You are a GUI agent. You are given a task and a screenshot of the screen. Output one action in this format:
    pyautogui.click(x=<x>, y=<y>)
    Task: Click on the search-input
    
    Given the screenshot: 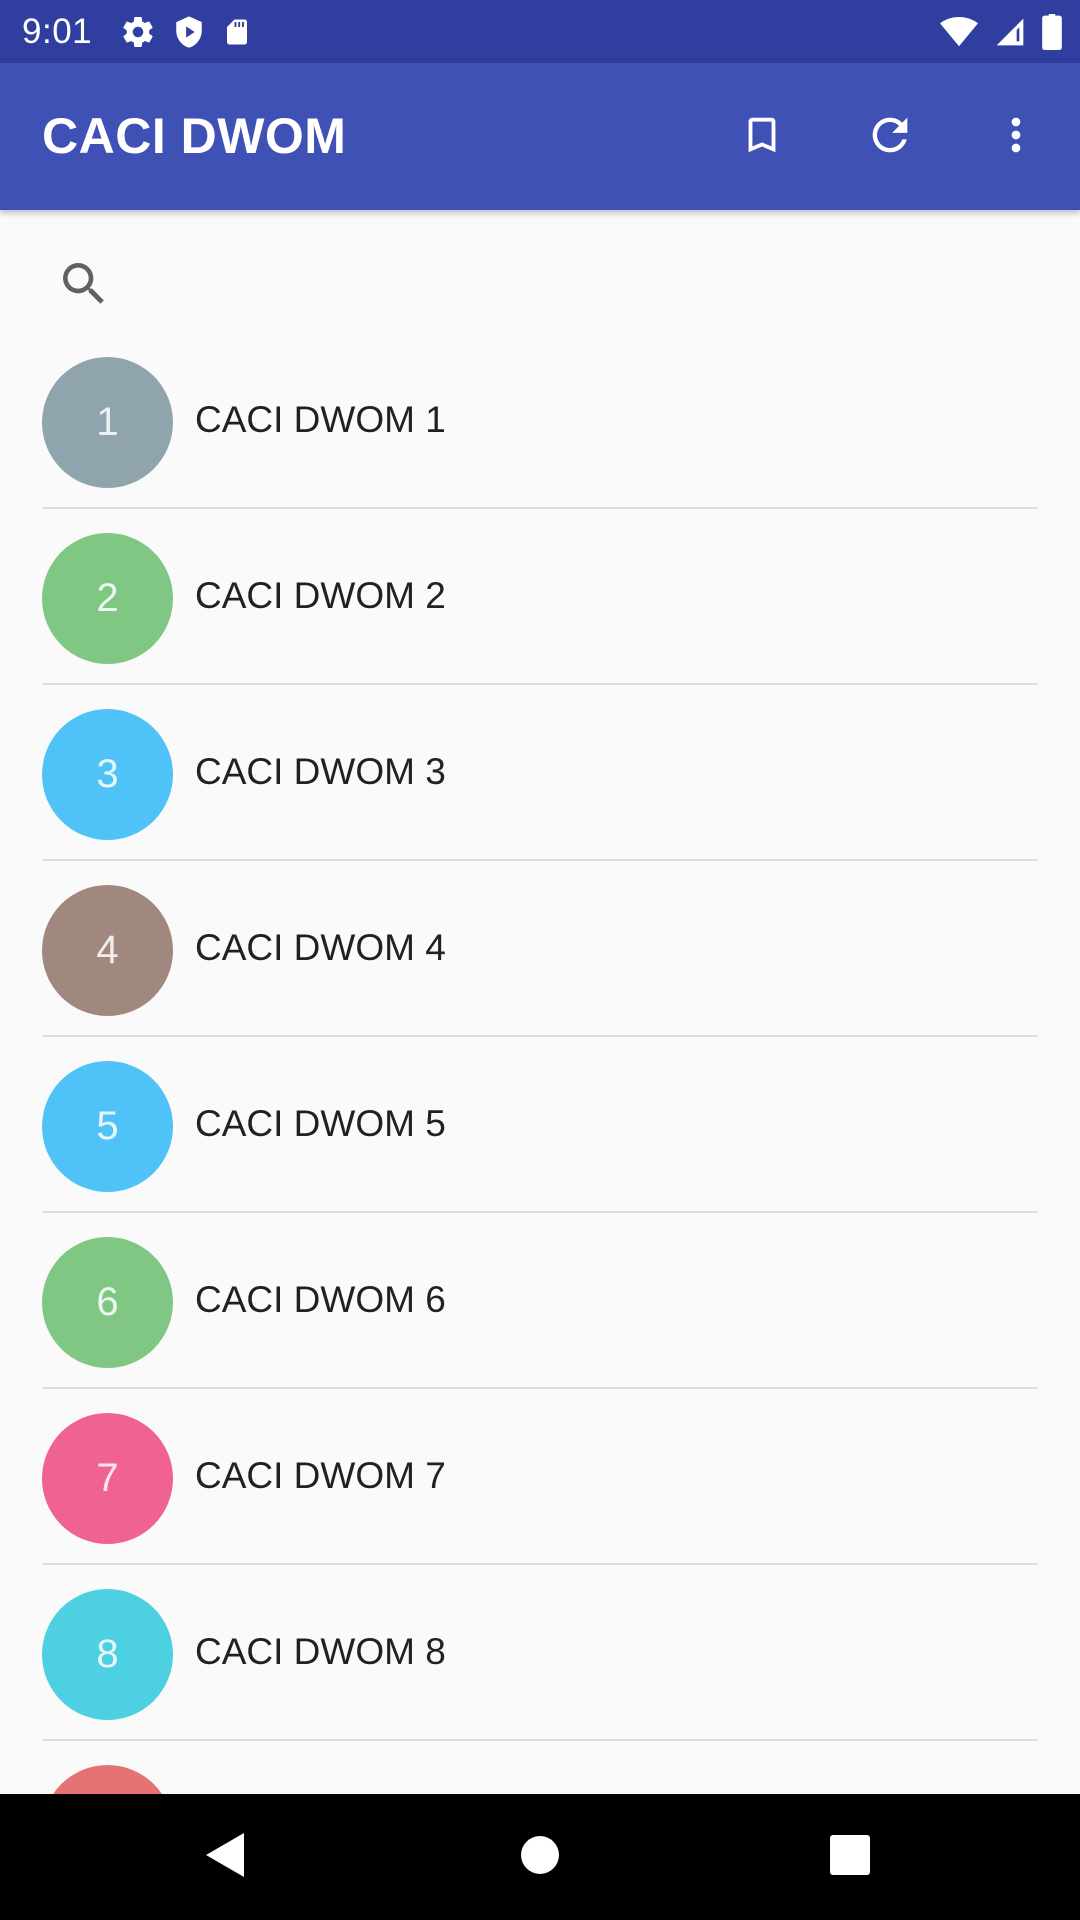 What is the action you would take?
    pyautogui.click(x=572, y=281)
    